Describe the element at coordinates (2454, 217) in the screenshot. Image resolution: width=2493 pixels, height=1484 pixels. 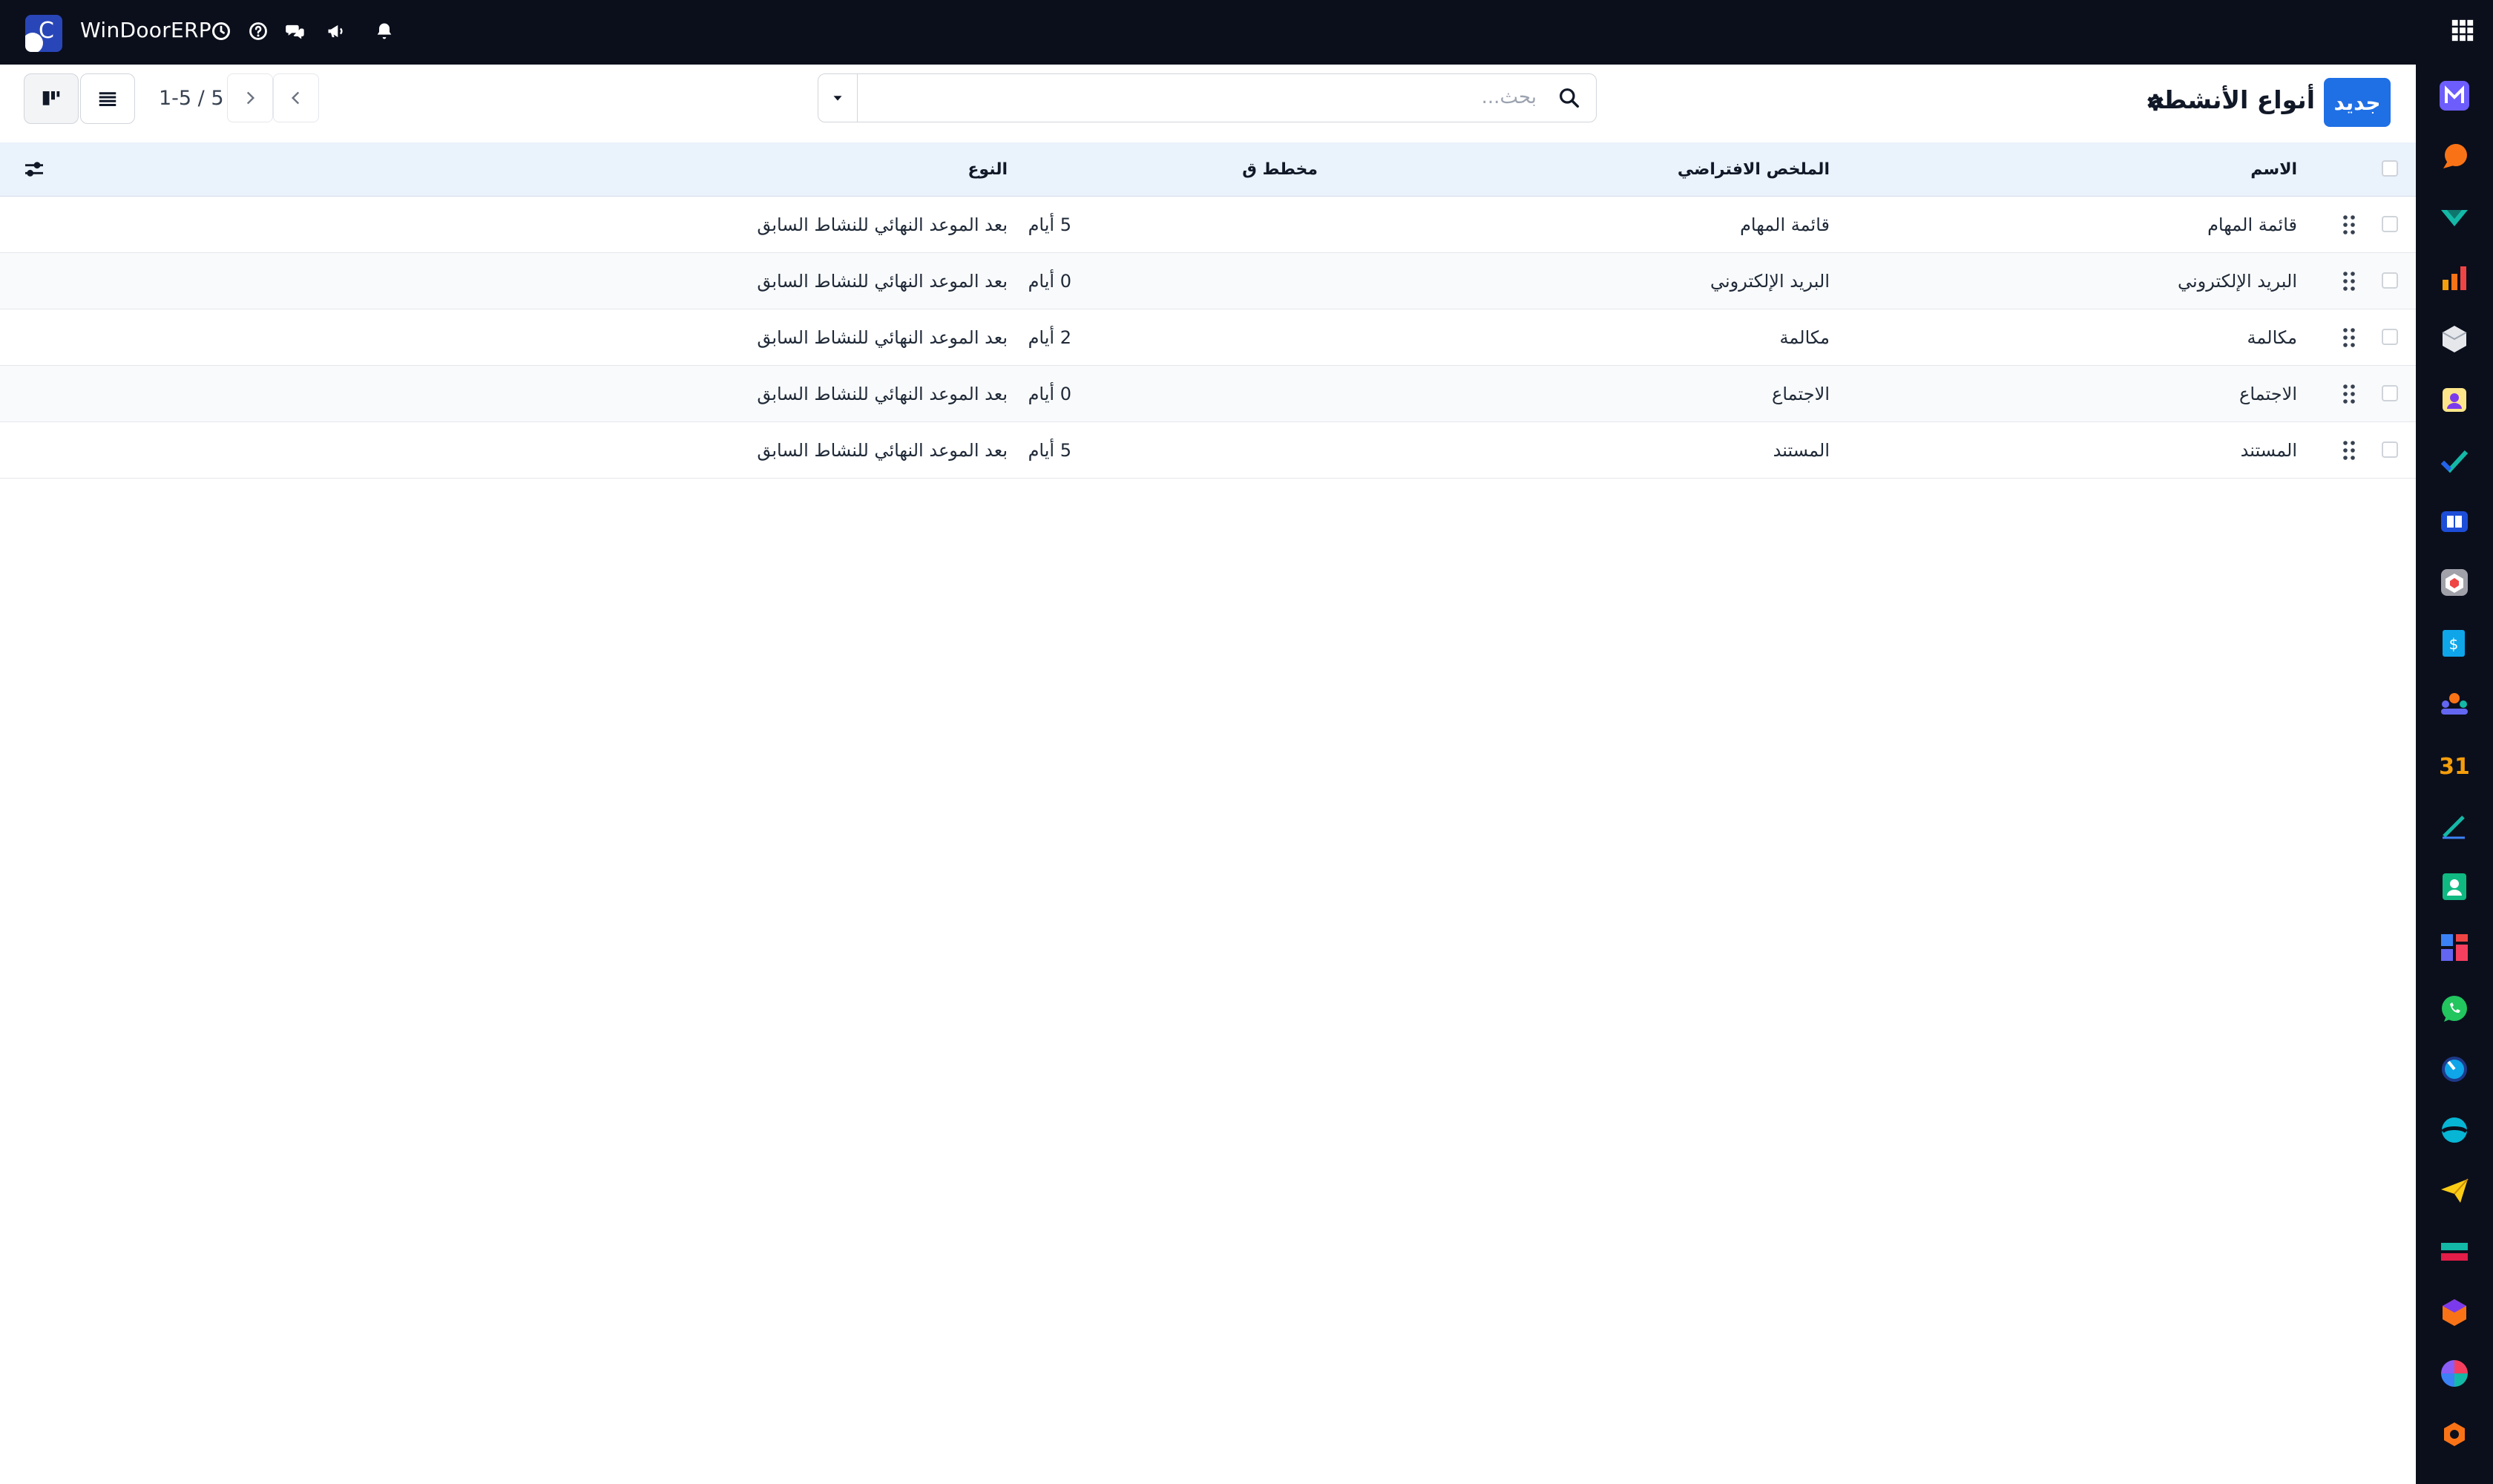
I see `crm-icon` at that location.